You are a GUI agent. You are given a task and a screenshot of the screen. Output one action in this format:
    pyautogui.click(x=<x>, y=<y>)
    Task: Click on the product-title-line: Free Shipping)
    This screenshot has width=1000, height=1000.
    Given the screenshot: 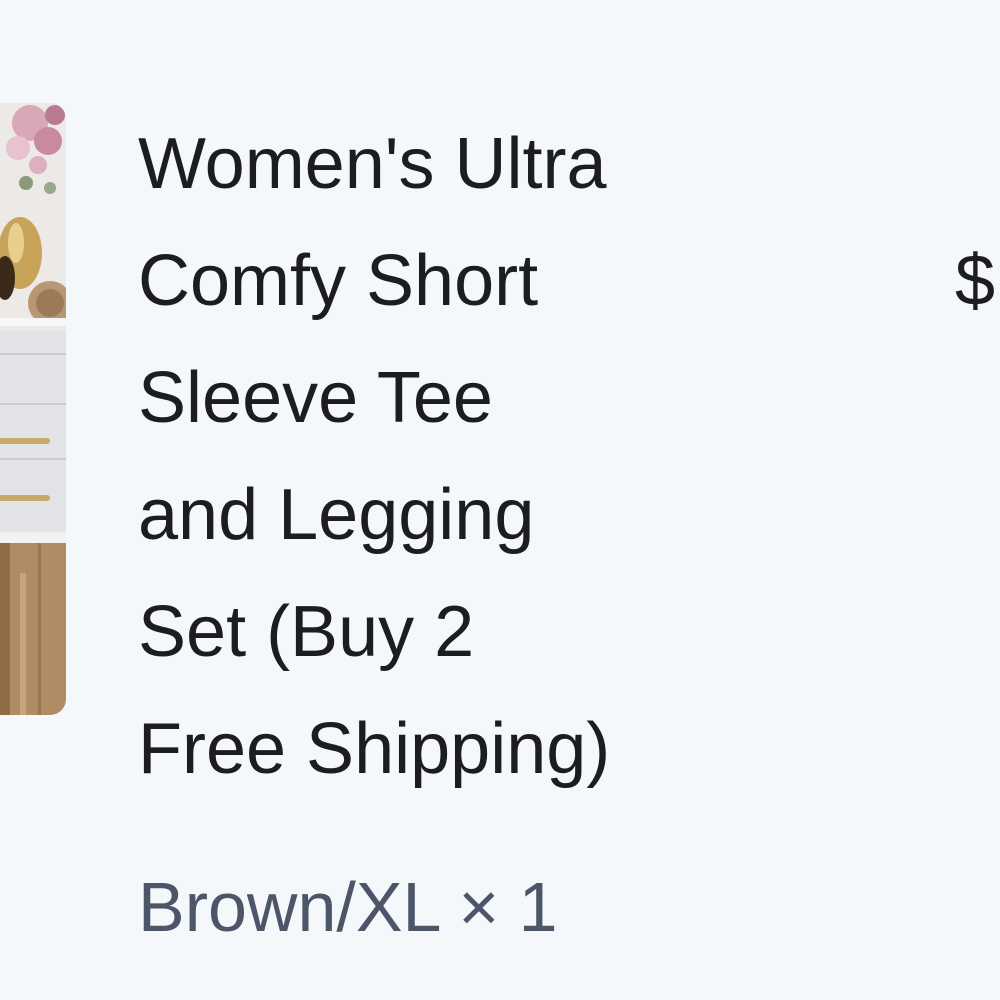 What is the action you would take?
    pyautogui.click(x=374, y=749)
    